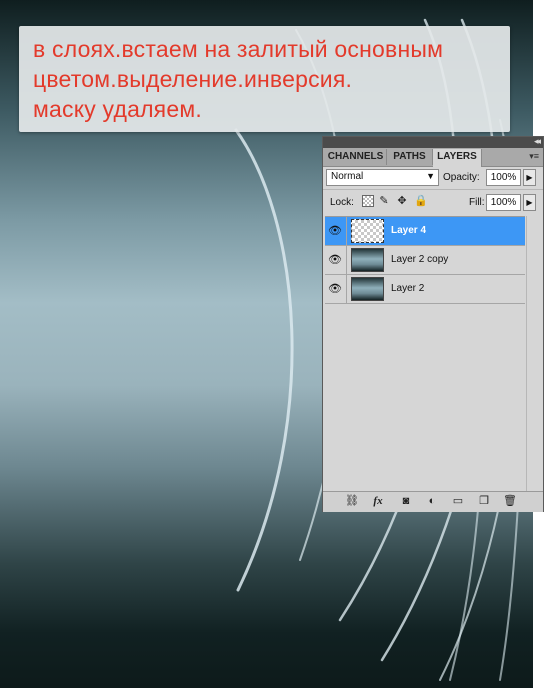 The width and height of the screenshot is (544, 700). Describe the element at coordinates (408, 288) in the screenshot. I see `layer-name: Layer 2` at that location.